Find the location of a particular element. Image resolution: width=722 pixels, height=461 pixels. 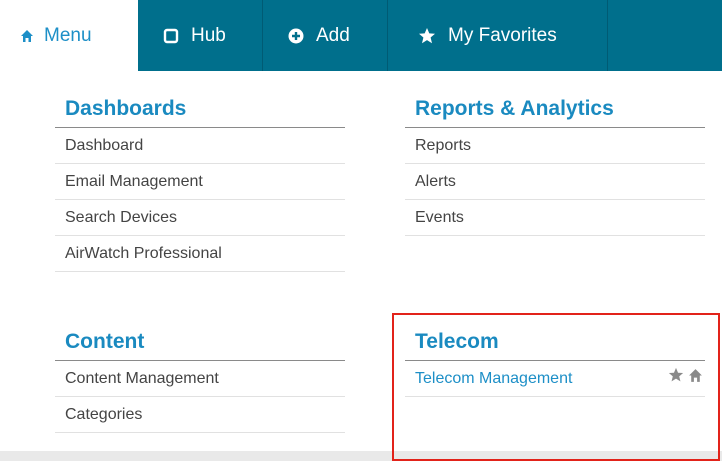

tab-my-favorites-label: My Favorites is located at coordinates (502, 35).